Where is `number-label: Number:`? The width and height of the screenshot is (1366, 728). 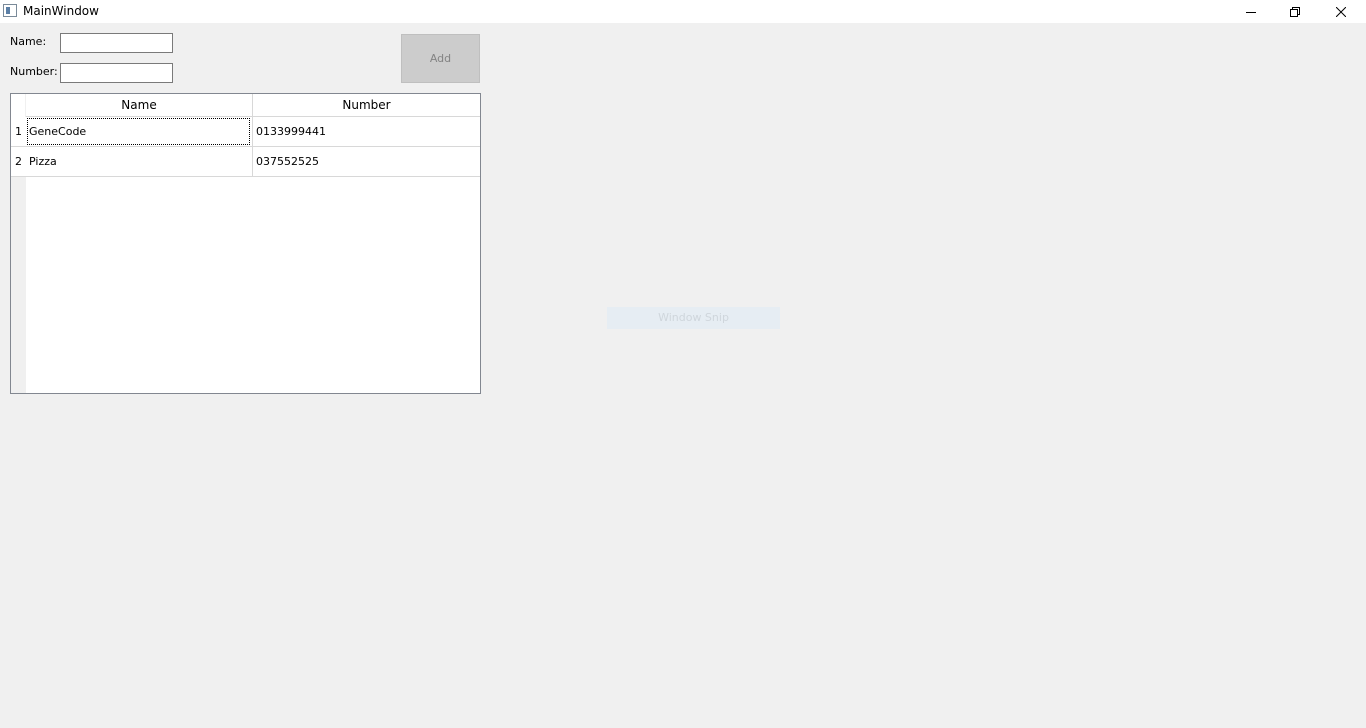
number-label: Number: is located at coordinates (34, 71).